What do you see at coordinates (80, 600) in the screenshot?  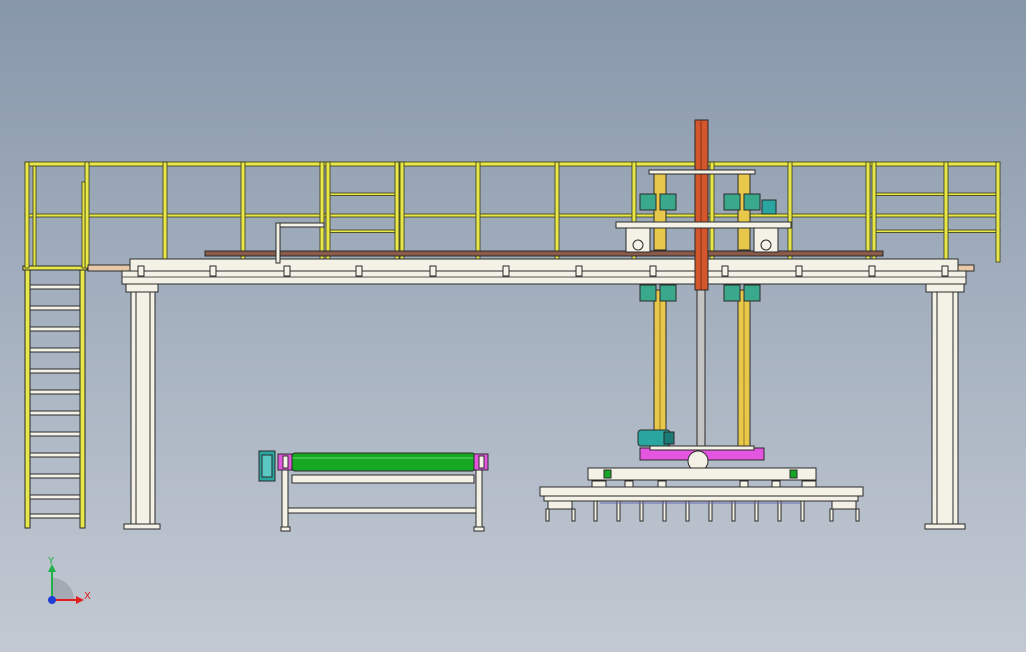 I see `x-arrowhead-icon` at bounding box center [80, 600].